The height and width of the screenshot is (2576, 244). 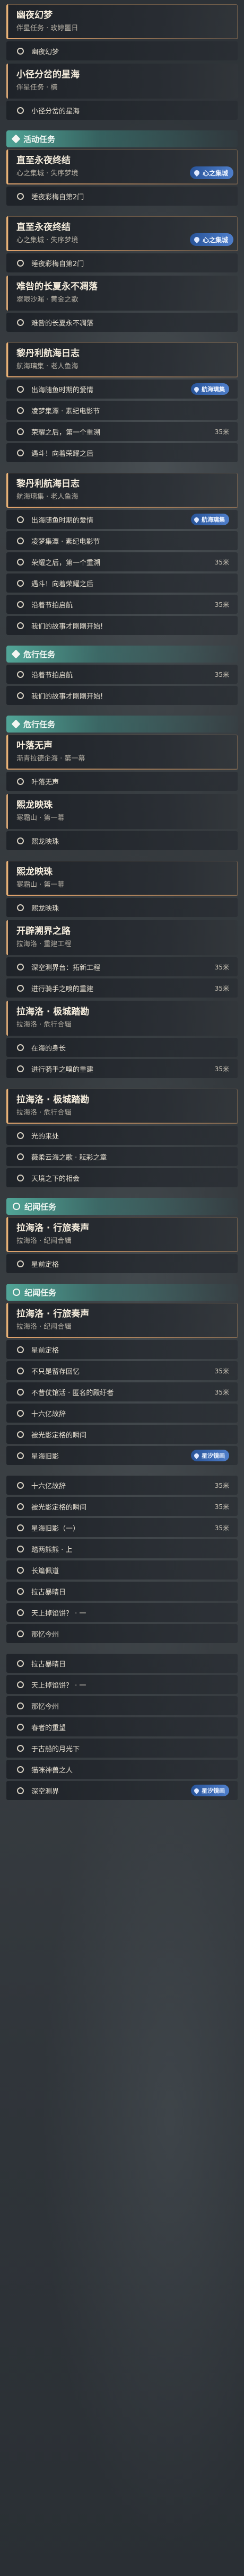 I want to click on objective-item: 春者的重望, so click(x=122, y=1726).